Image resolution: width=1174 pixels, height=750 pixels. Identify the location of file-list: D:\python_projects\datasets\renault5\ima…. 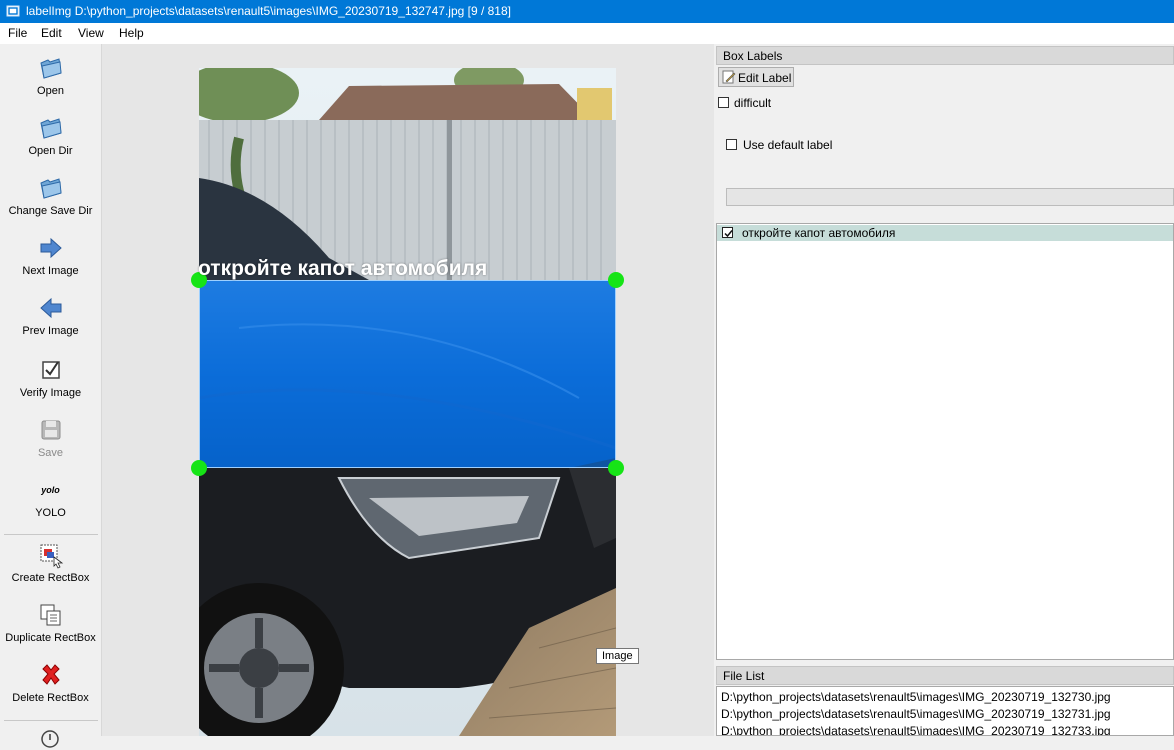
(945, 711).